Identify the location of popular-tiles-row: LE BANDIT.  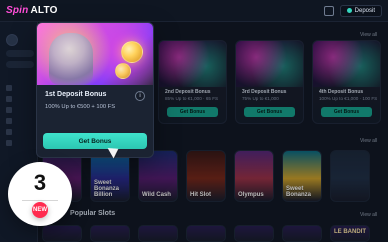
(212, 233).